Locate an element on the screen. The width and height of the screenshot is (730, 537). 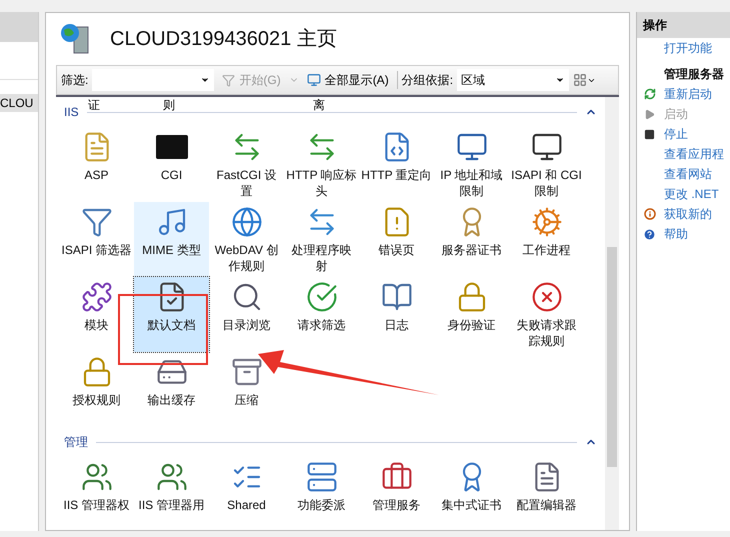
feature-item: 集中式证书 is located at coordinates (472, 493).